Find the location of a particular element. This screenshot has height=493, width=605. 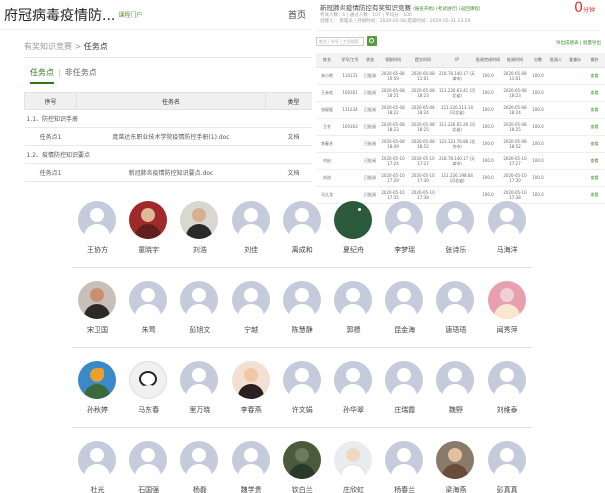

member-card: 杨磊 is located at coordinates (199, 467).